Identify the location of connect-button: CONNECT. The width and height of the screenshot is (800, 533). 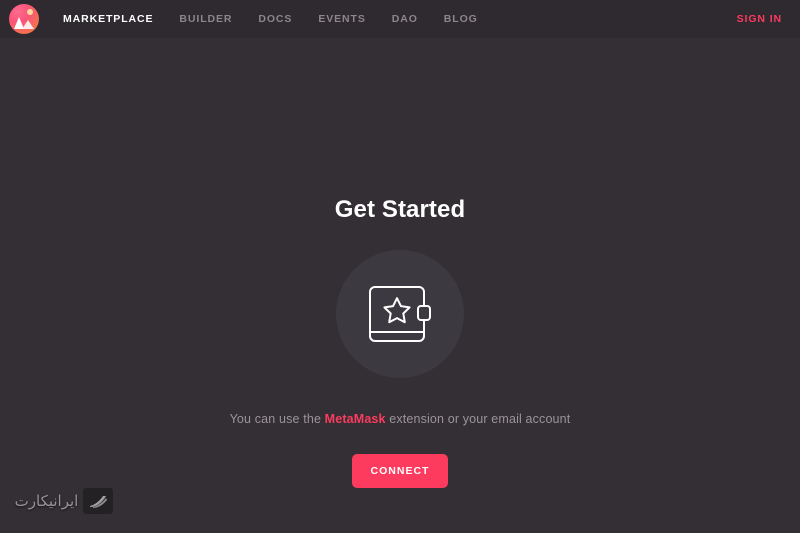
(400, 471).